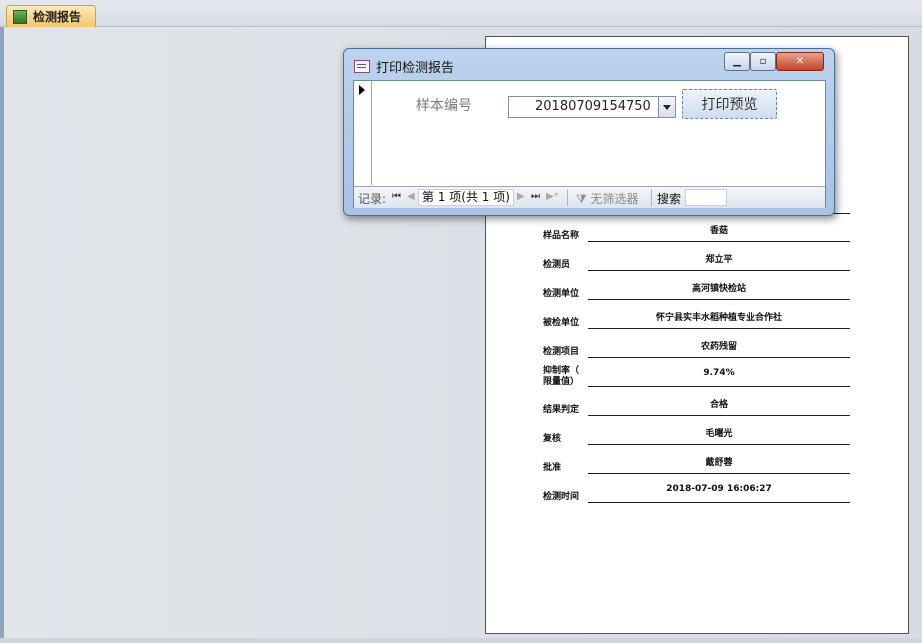 This screenshot has height=643, width=922. What do you see at coordinates (719, 290) in the screenshot?
I see `report-row-value: 高河镇快检站` at bounding box center [719, 290].